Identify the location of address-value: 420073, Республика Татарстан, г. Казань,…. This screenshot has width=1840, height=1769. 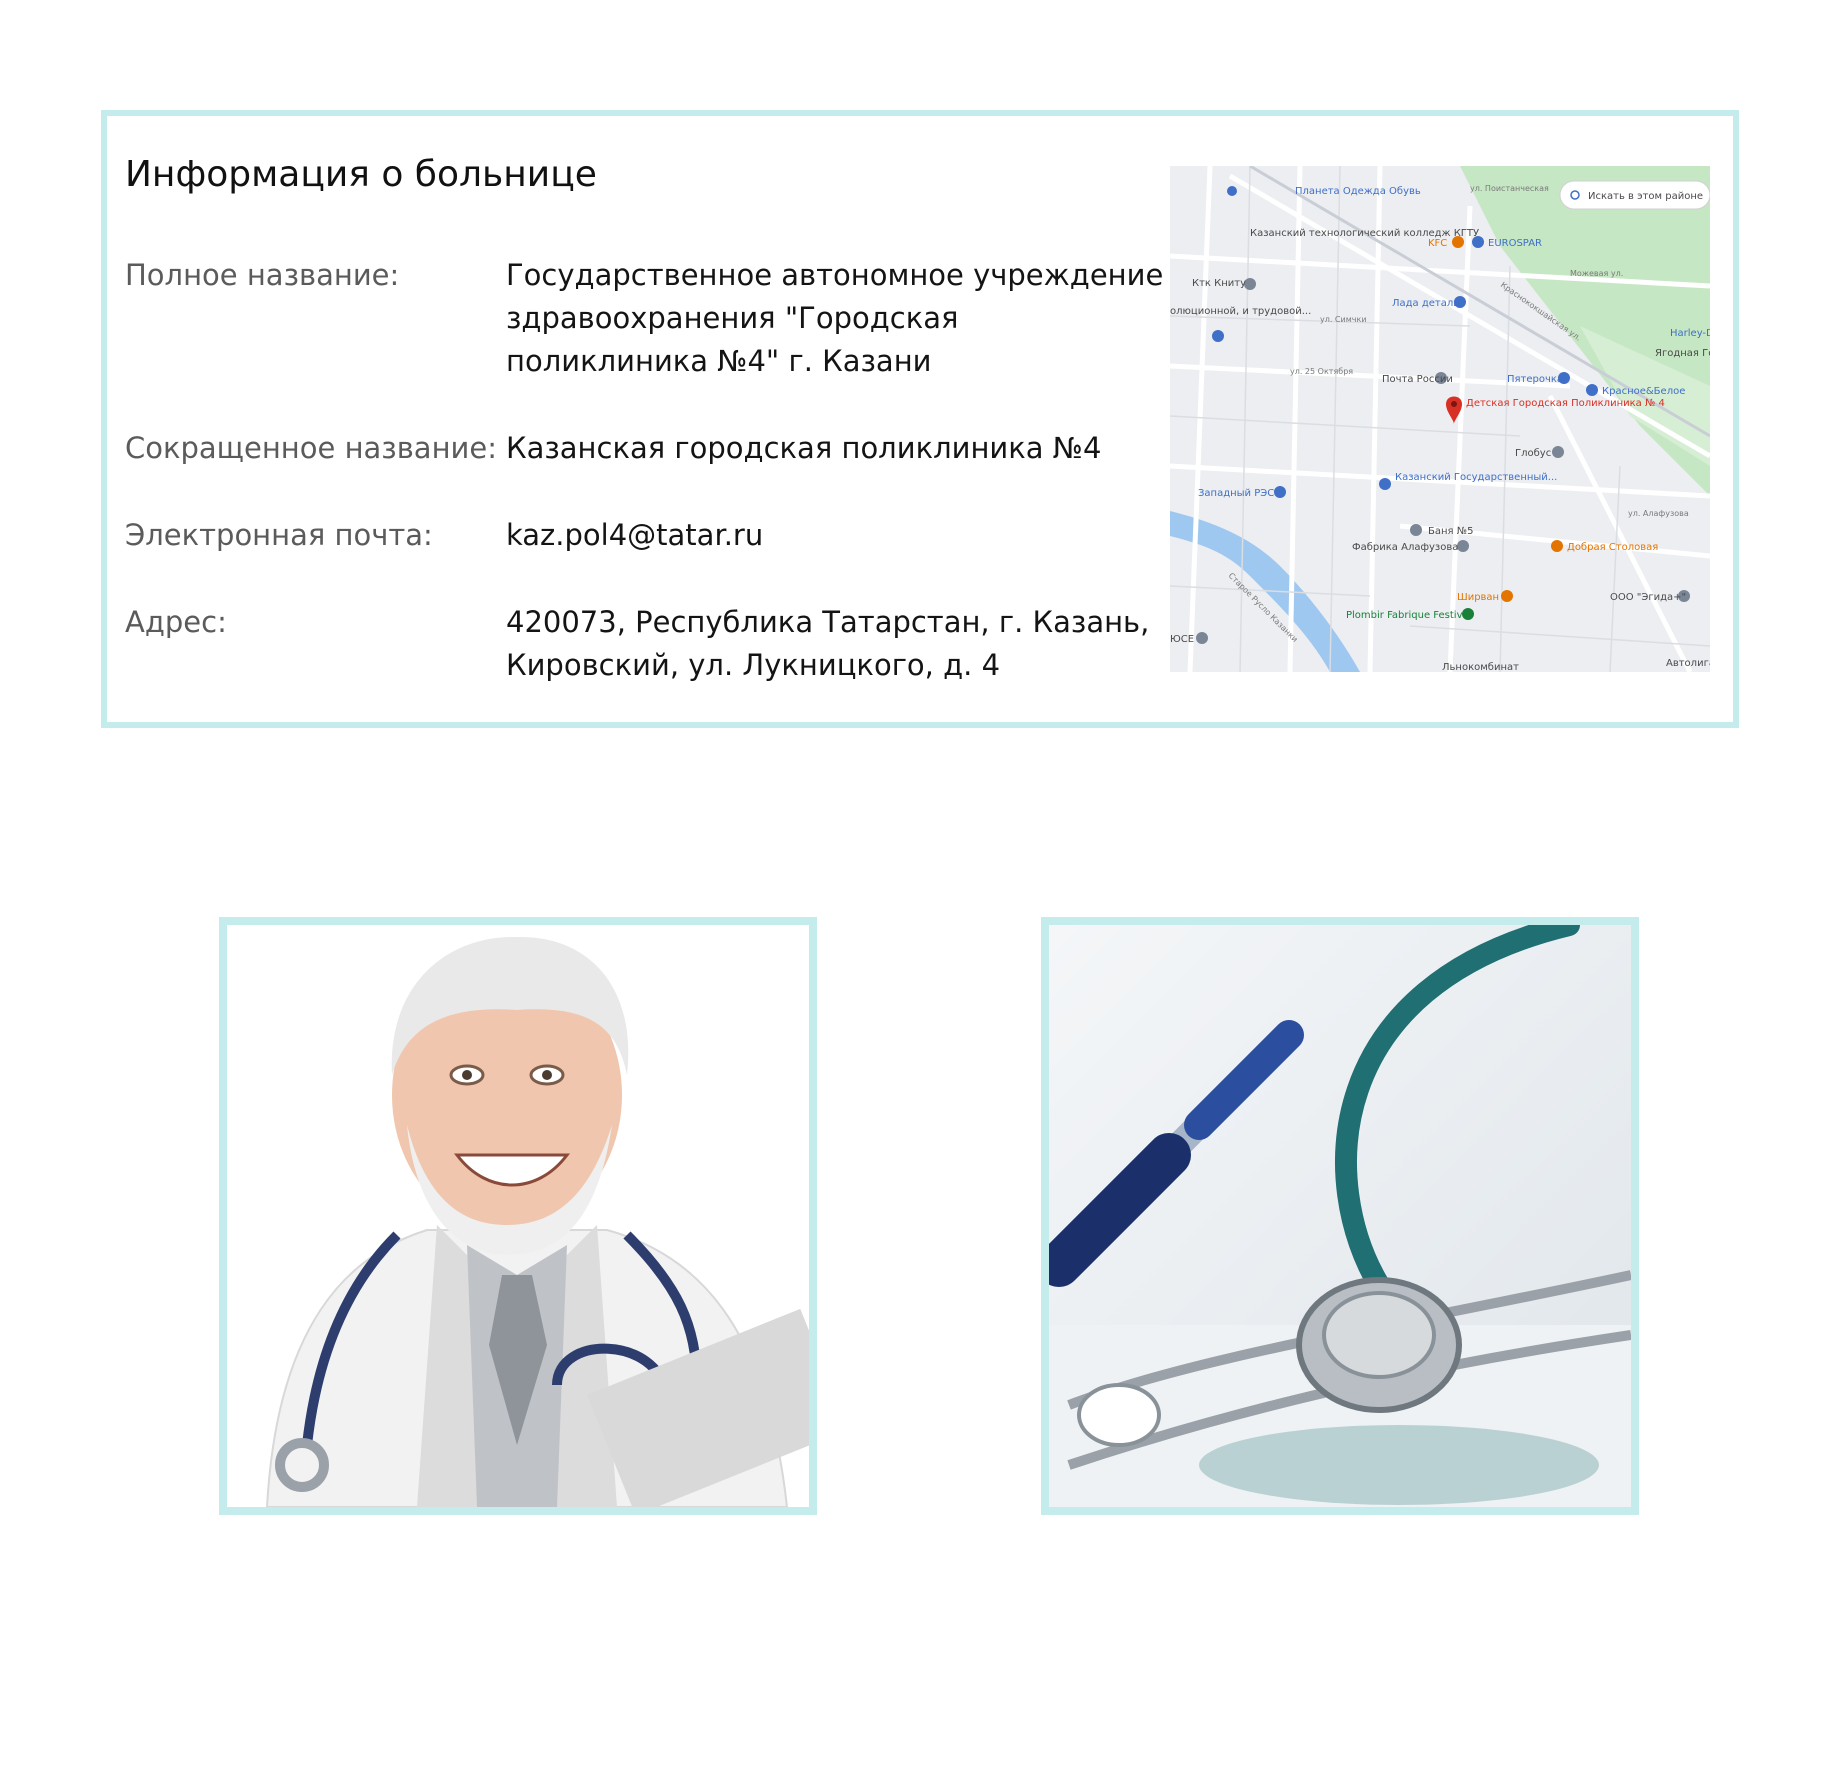
(828, 643).